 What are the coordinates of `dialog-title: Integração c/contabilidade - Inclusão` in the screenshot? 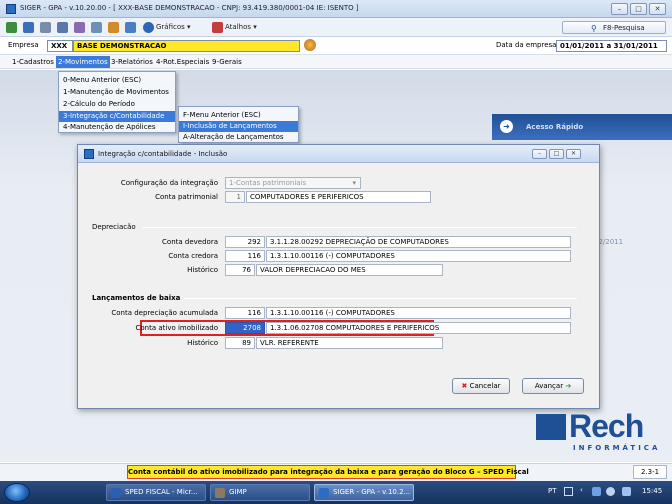 It's located at (163, 154).